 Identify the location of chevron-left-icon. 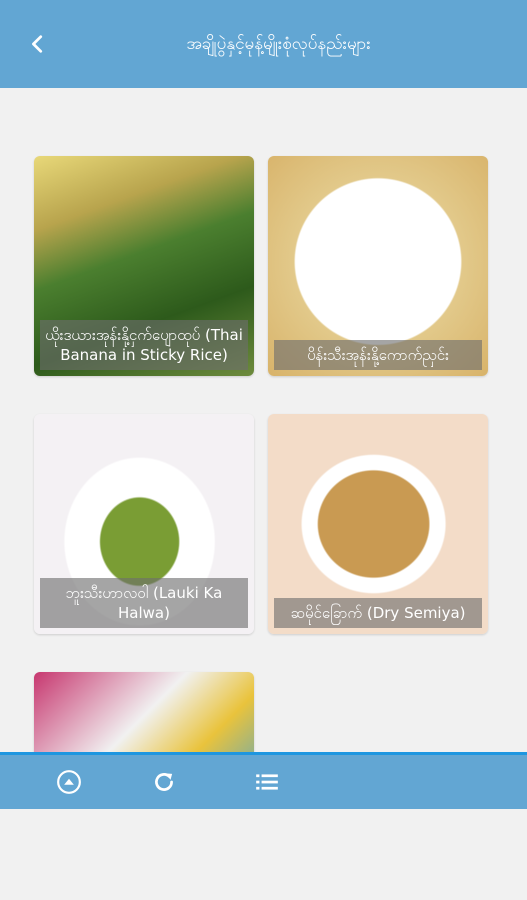
(37, 44).